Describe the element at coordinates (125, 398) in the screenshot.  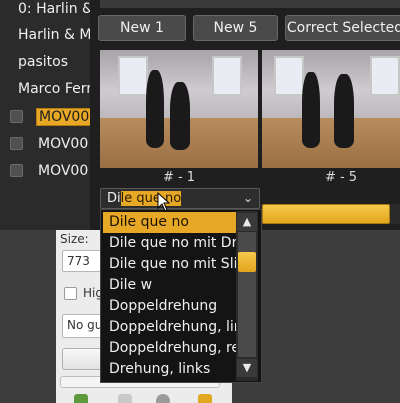
I see `document-icon` at that location.